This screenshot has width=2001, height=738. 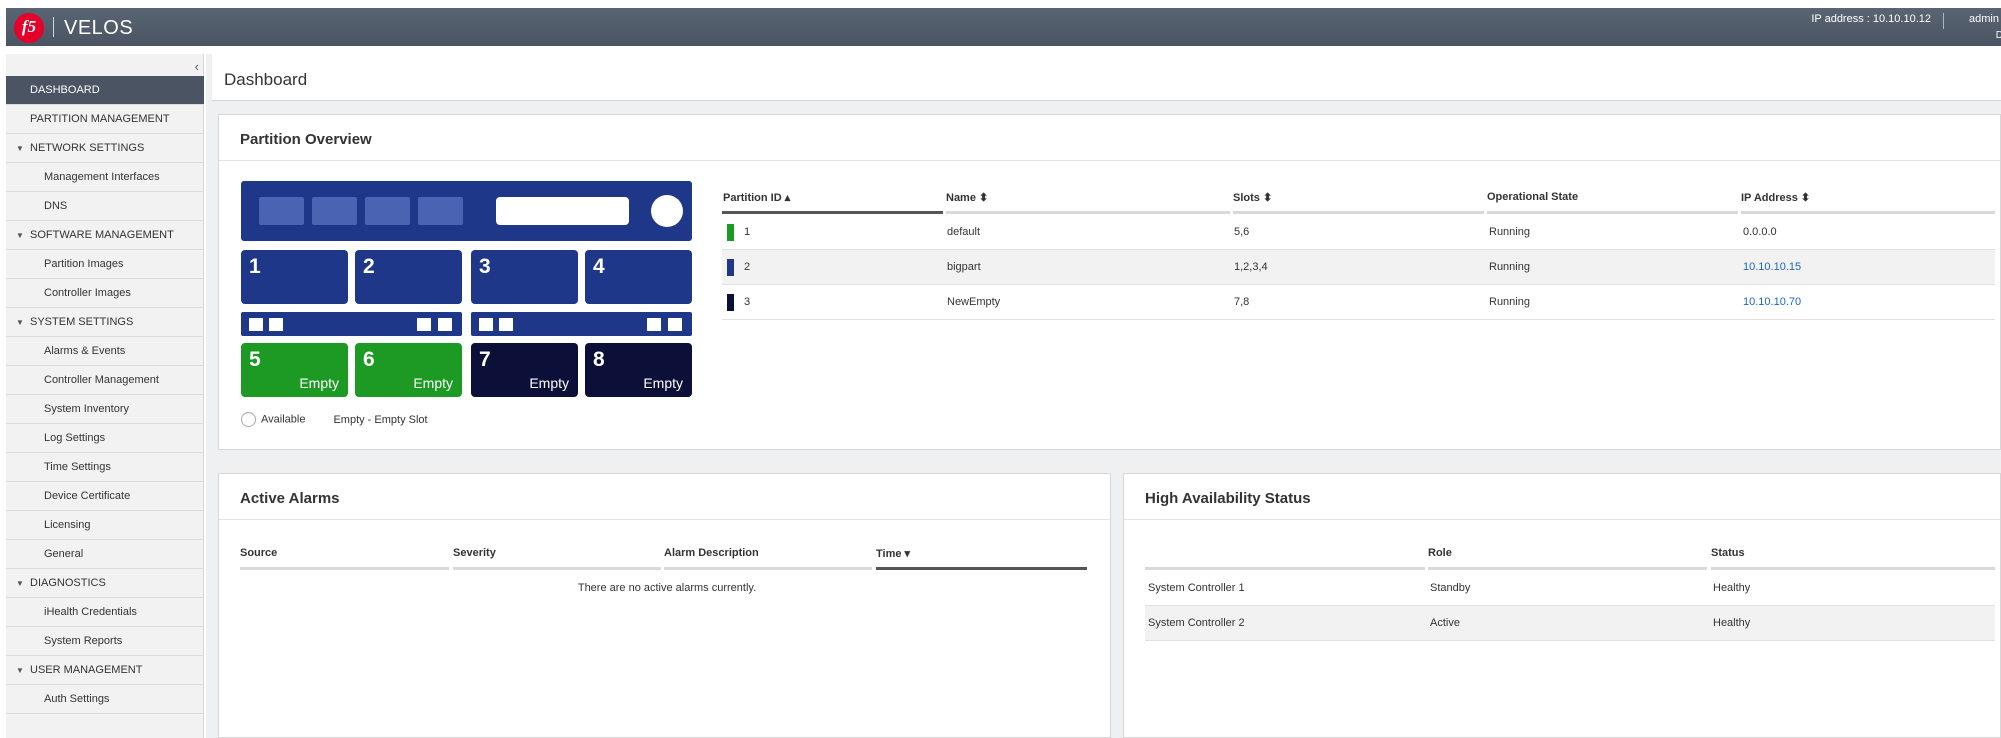 What do you see at coordinates (1358, 267) in the screenshot?
I see `table-row: 2 bigpart 1,2,3,4 Running 10.10.10.15` at bounding box center [1358, 267].